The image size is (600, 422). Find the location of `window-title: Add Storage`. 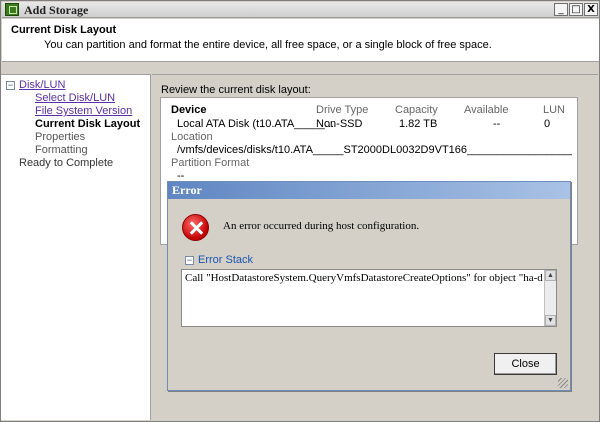

window-title: Add Storage is located at coordinates (56, 10).